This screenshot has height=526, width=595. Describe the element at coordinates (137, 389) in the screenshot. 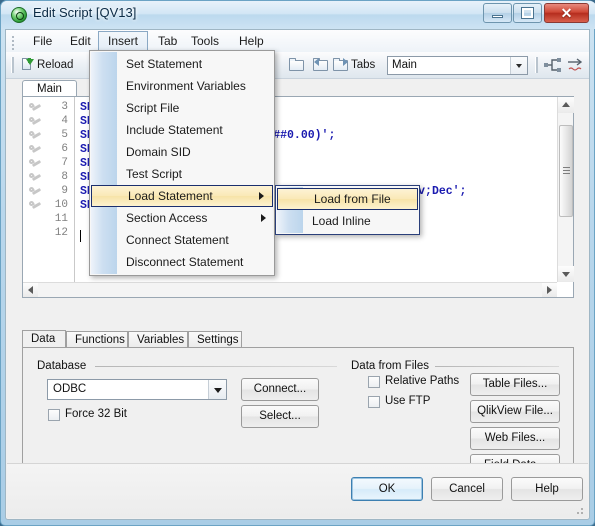

I see `database-driver-combo: ODBC` at that location.